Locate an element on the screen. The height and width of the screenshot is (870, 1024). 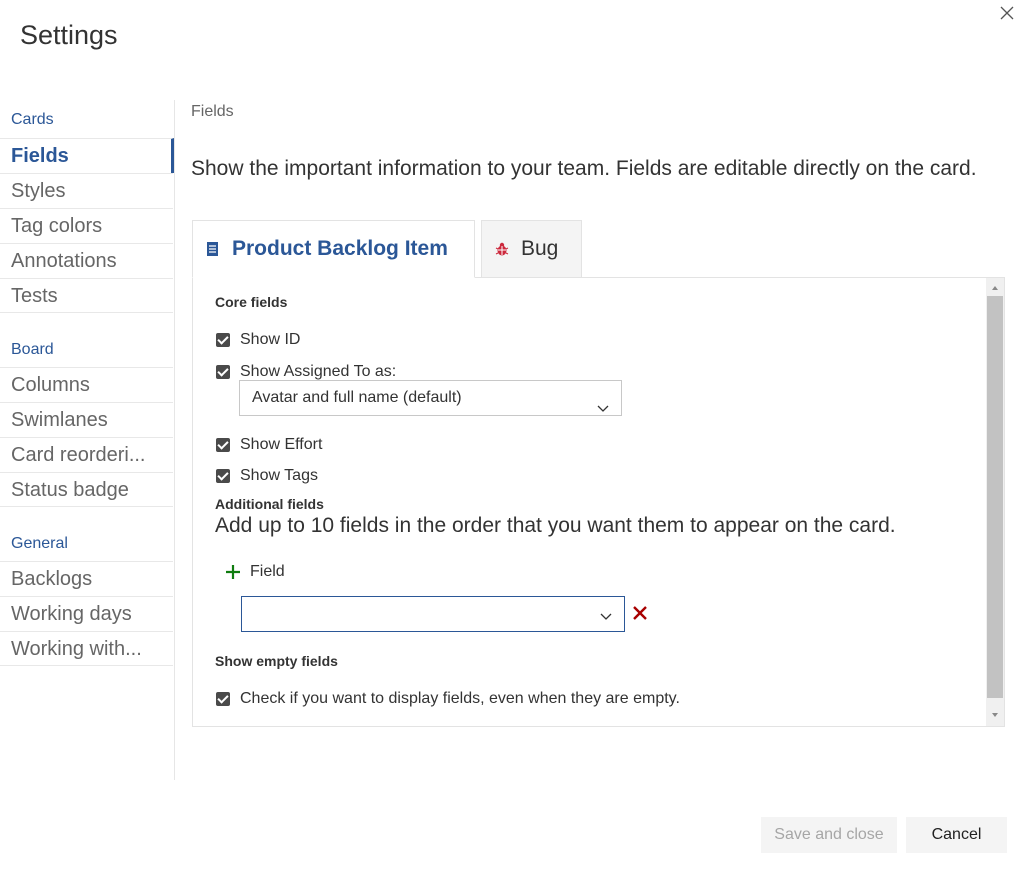
sidebar-group-general: General is located at coordinates (39, 543).